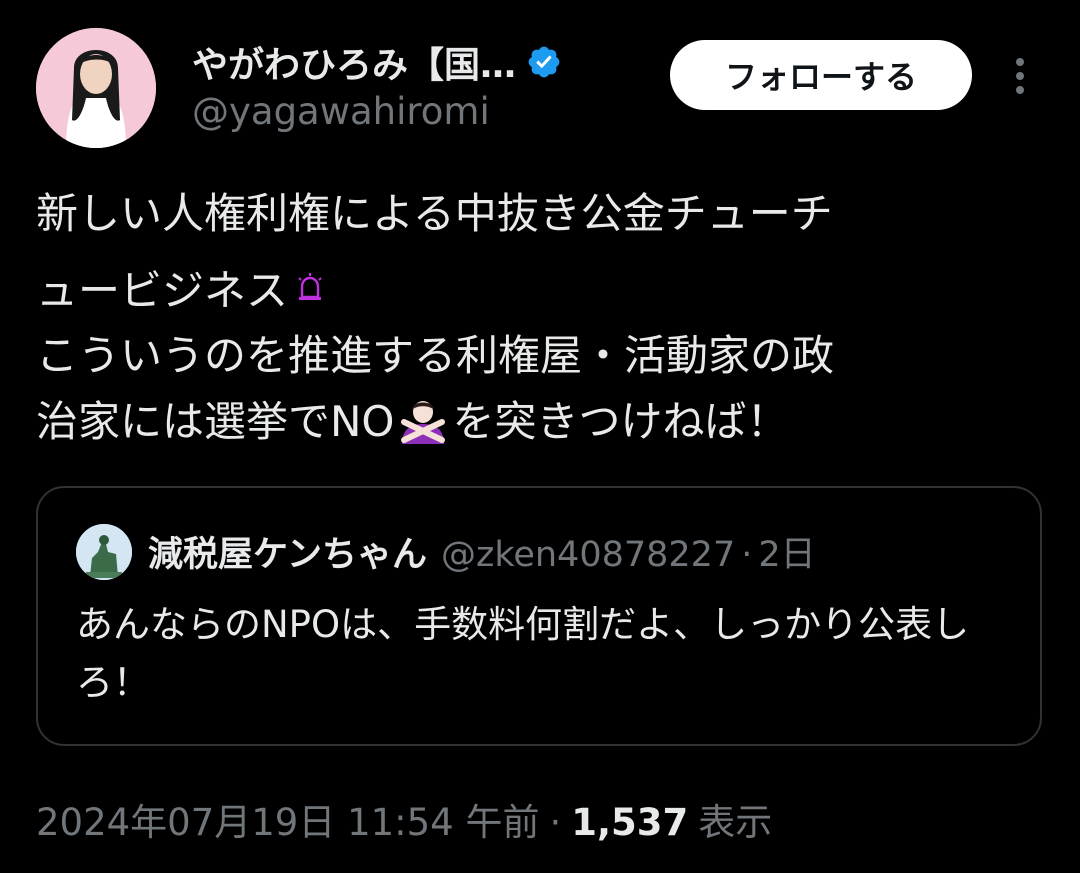  I want to click on quoted-tweet-header: 減税屋ケンちゃん @zken40878227 · 2日, so click(482, 552).